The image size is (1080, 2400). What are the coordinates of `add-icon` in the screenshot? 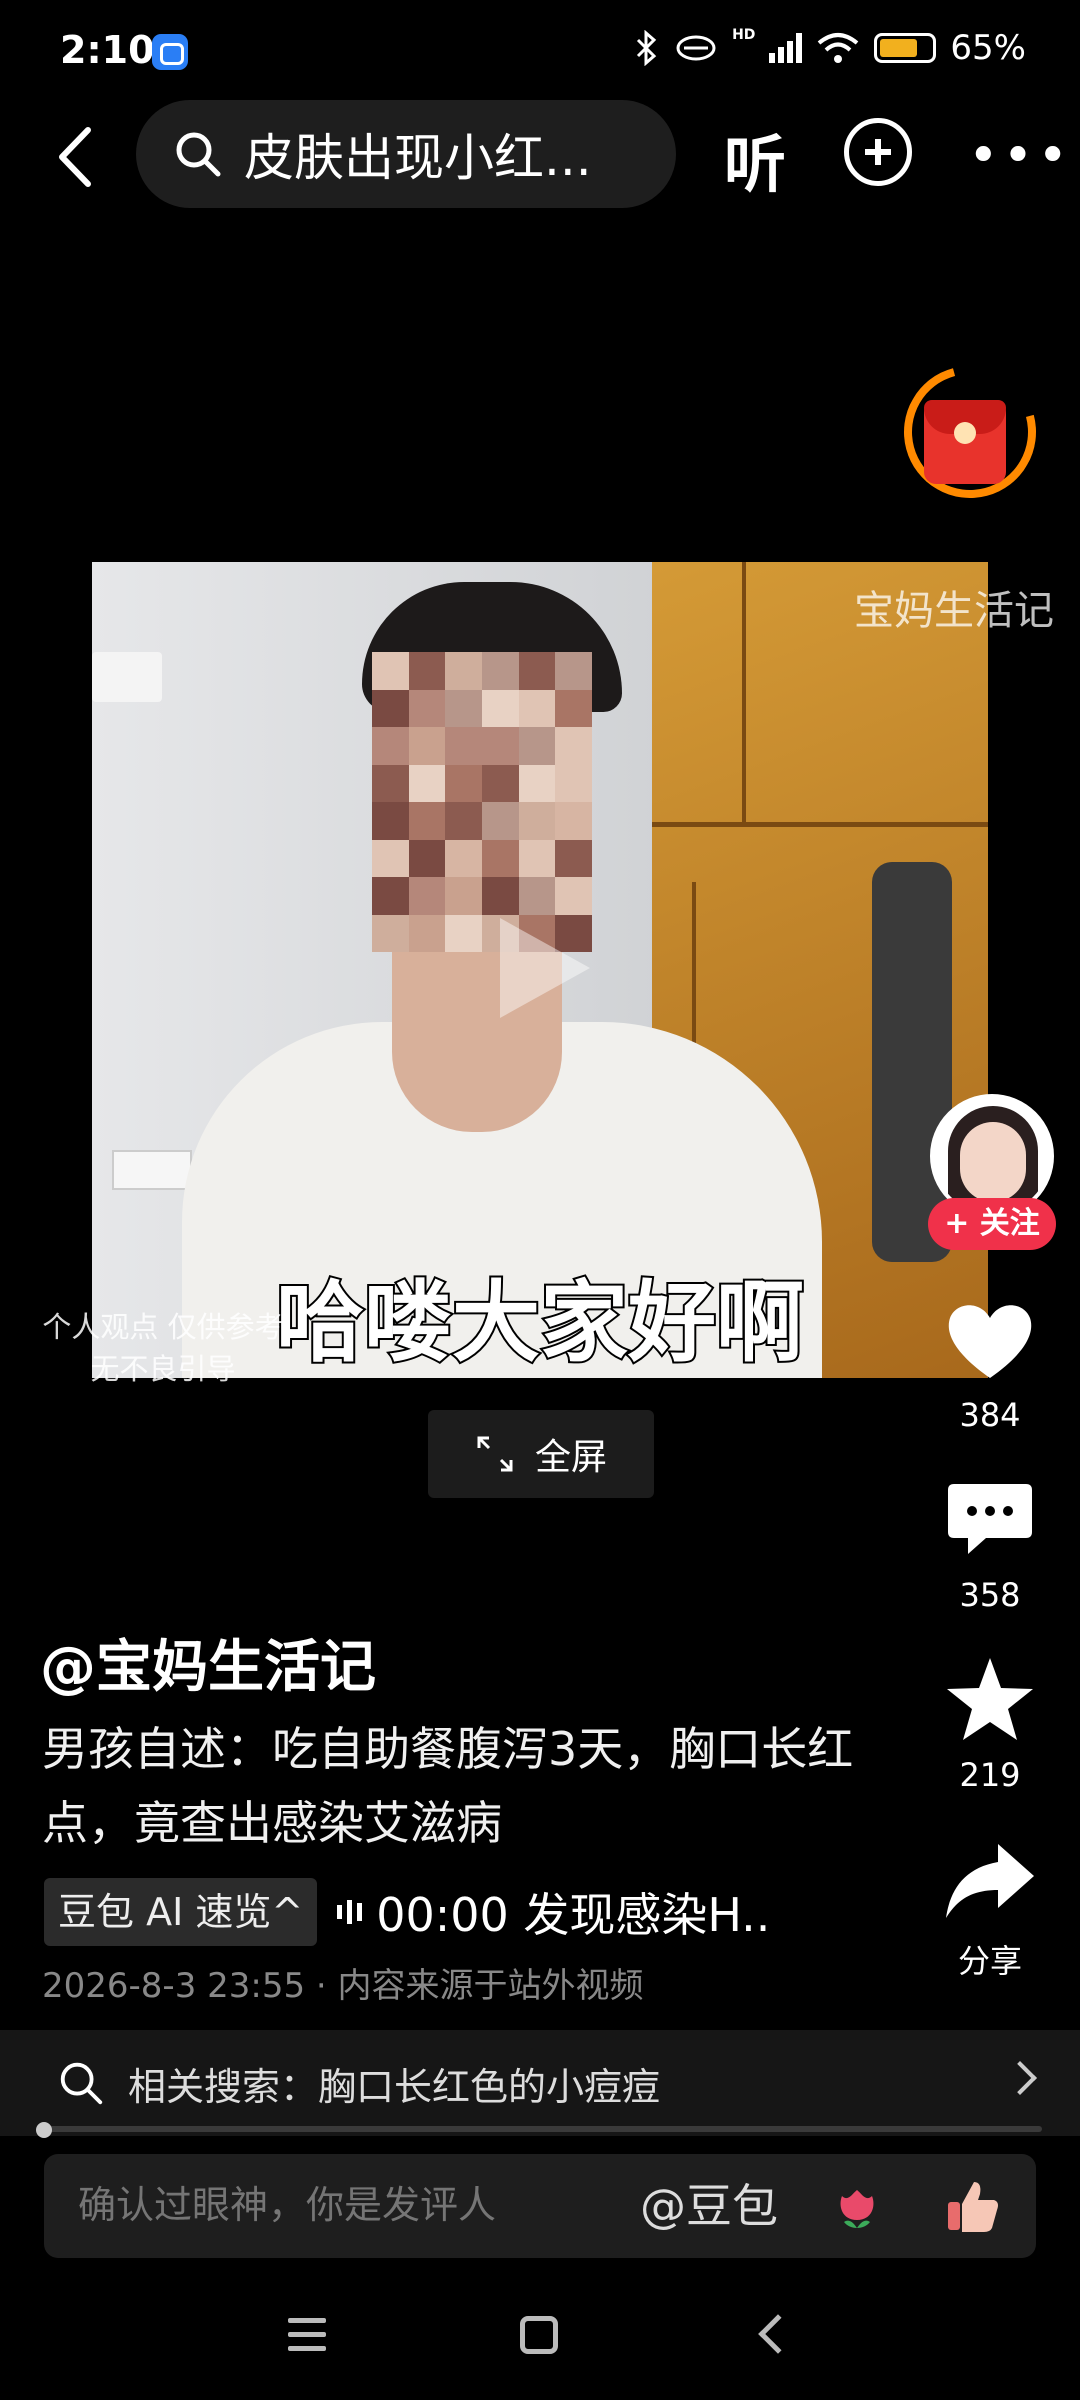 It's located at (878, 152).